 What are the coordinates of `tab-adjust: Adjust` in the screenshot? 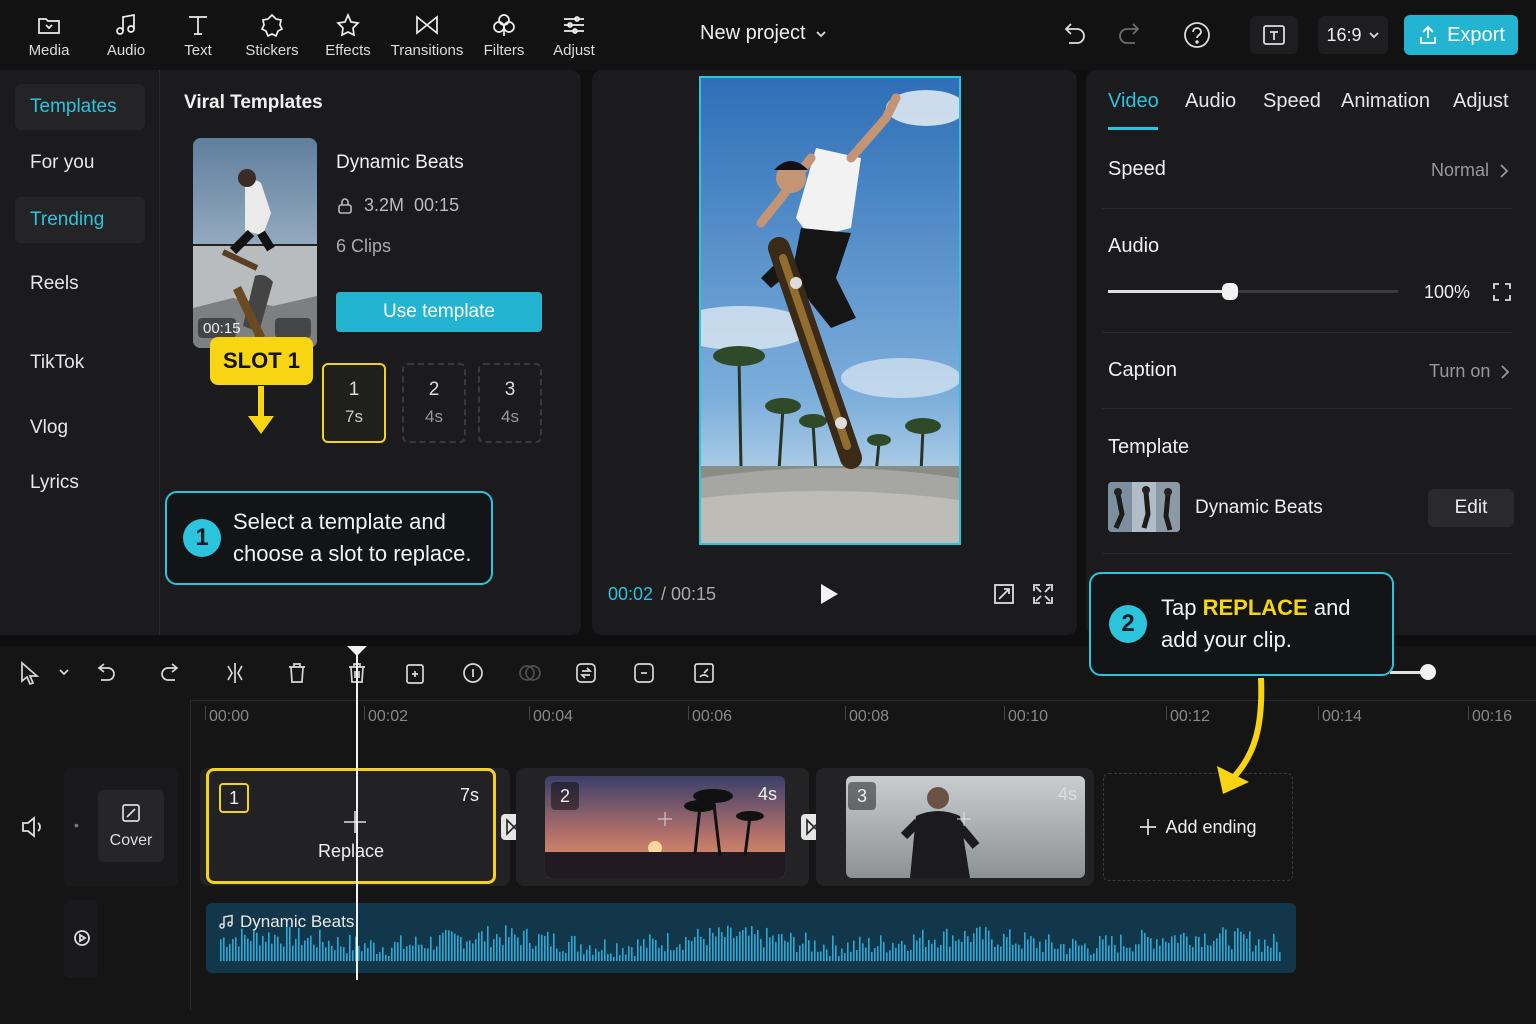 It's located at (1481, 101).